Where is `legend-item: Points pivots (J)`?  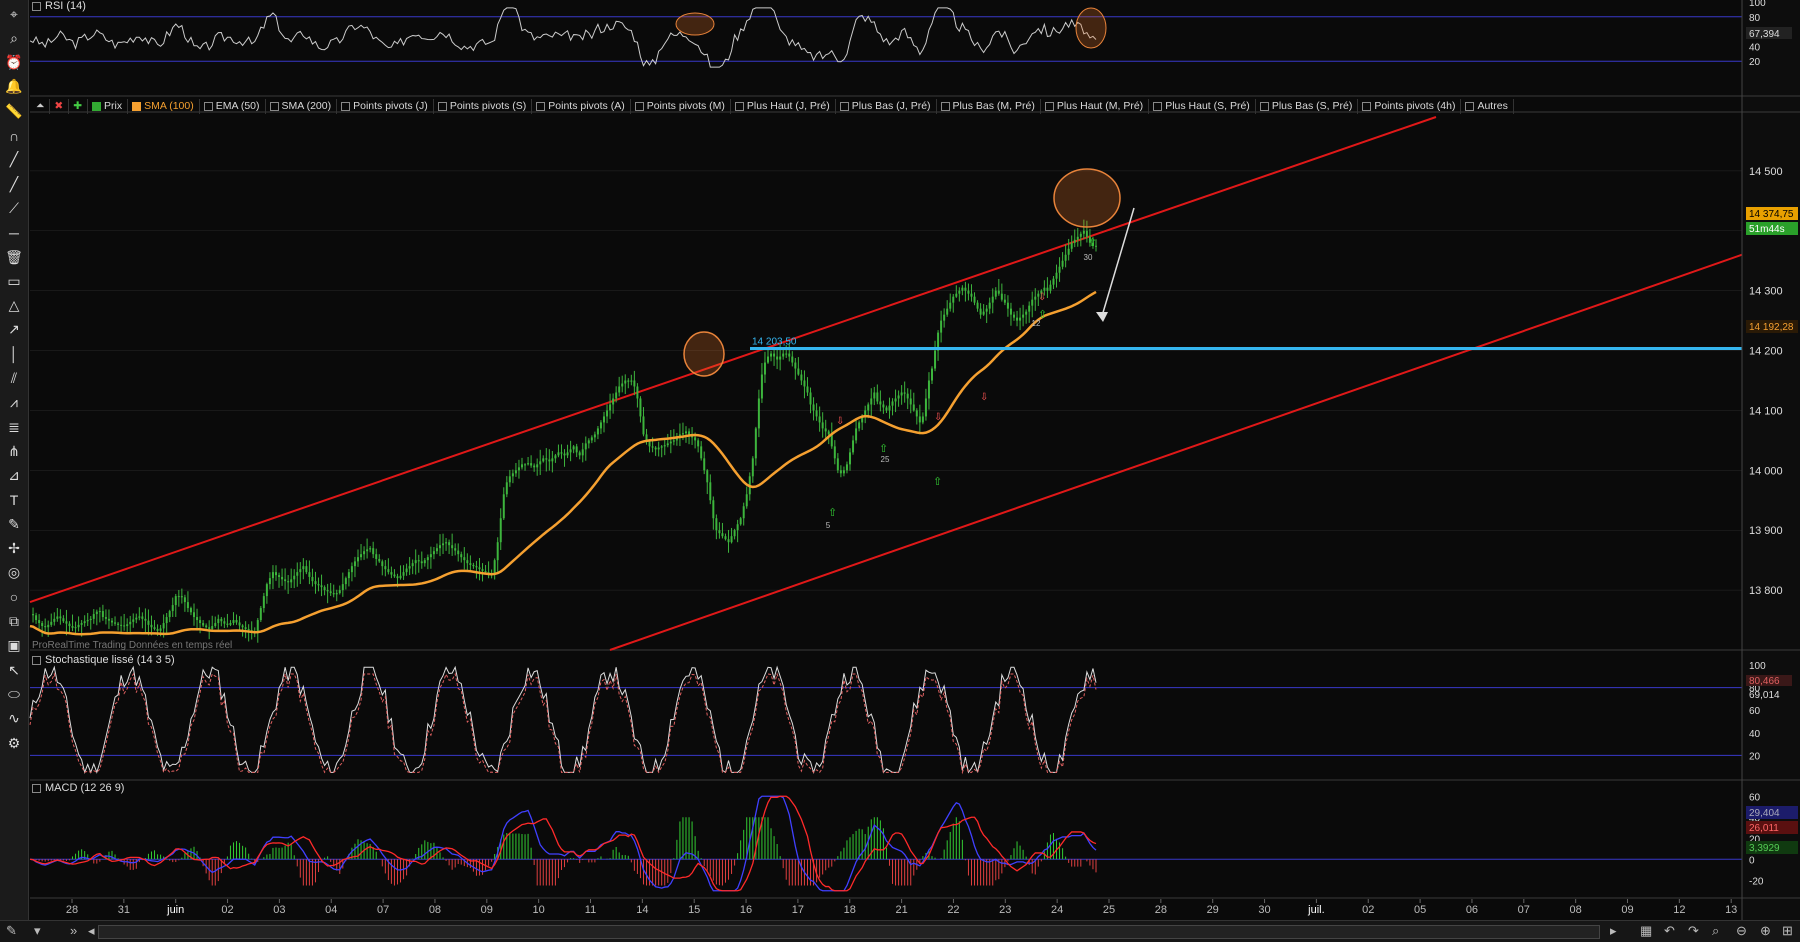
legend-item: Points pivots (J) is located at coordinates (385, 106).